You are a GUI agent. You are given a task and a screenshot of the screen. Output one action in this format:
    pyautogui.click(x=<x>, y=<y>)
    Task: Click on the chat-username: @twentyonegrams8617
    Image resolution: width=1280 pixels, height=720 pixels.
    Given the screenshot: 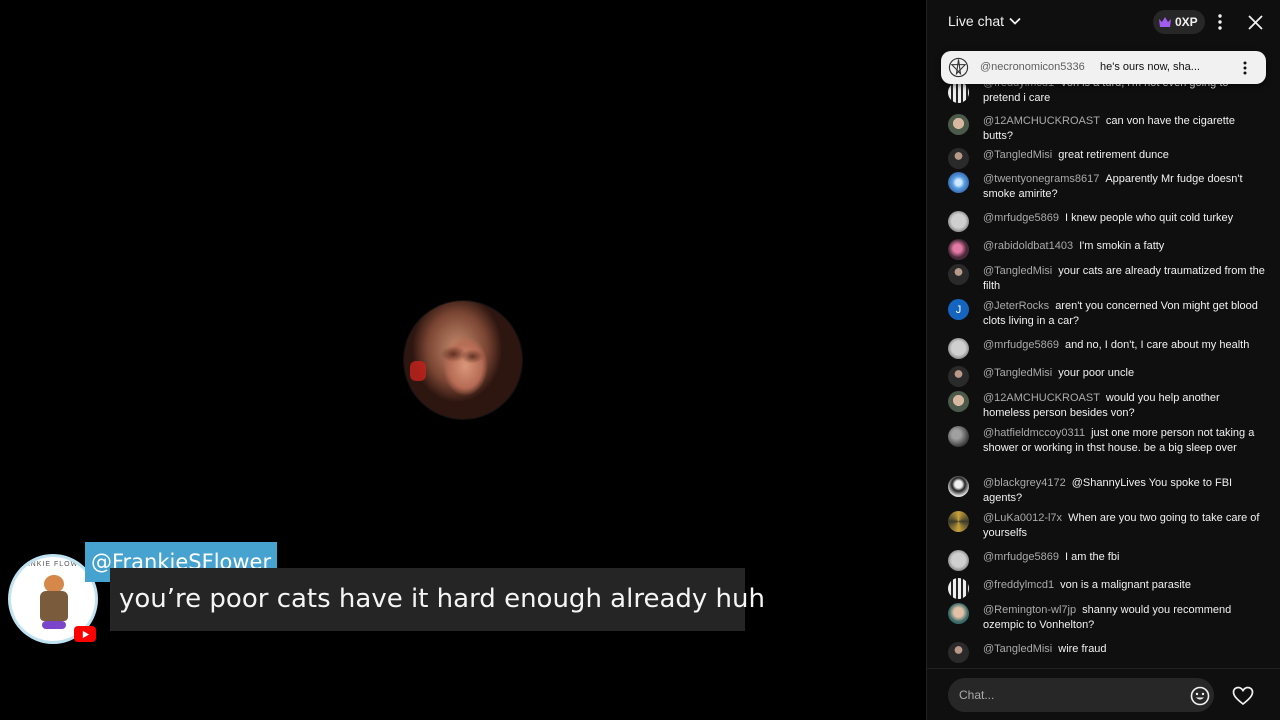 What is the action you would take?
    pyautogui.click(x=1041, y=179)
    